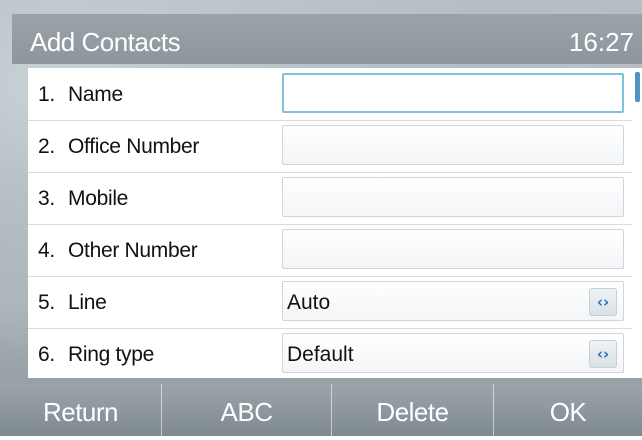 The image size is (642, 440). I want to click on field-label: 4. Other Number, so click(118, 251).